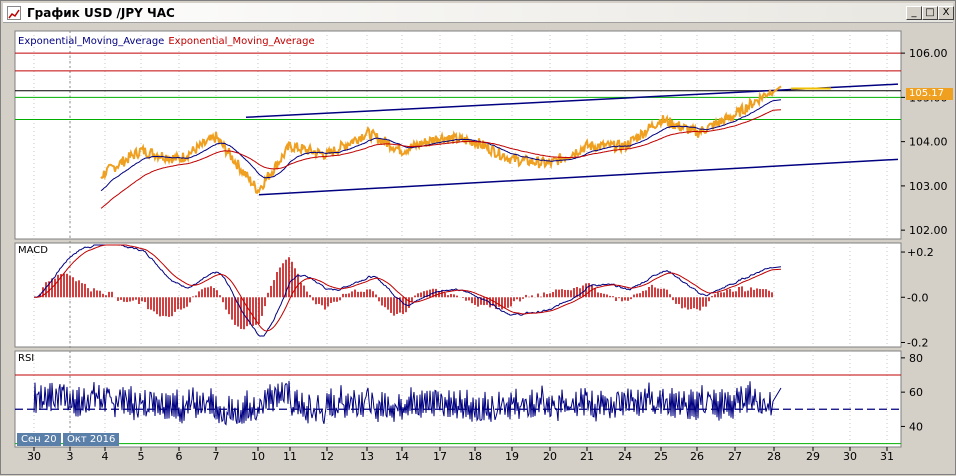 The image size is (956, 476). What do you see at coordinates (928, 53) in the screenshot?
I see `price-tick-label: 106.00` at bounding box center [928, 53].